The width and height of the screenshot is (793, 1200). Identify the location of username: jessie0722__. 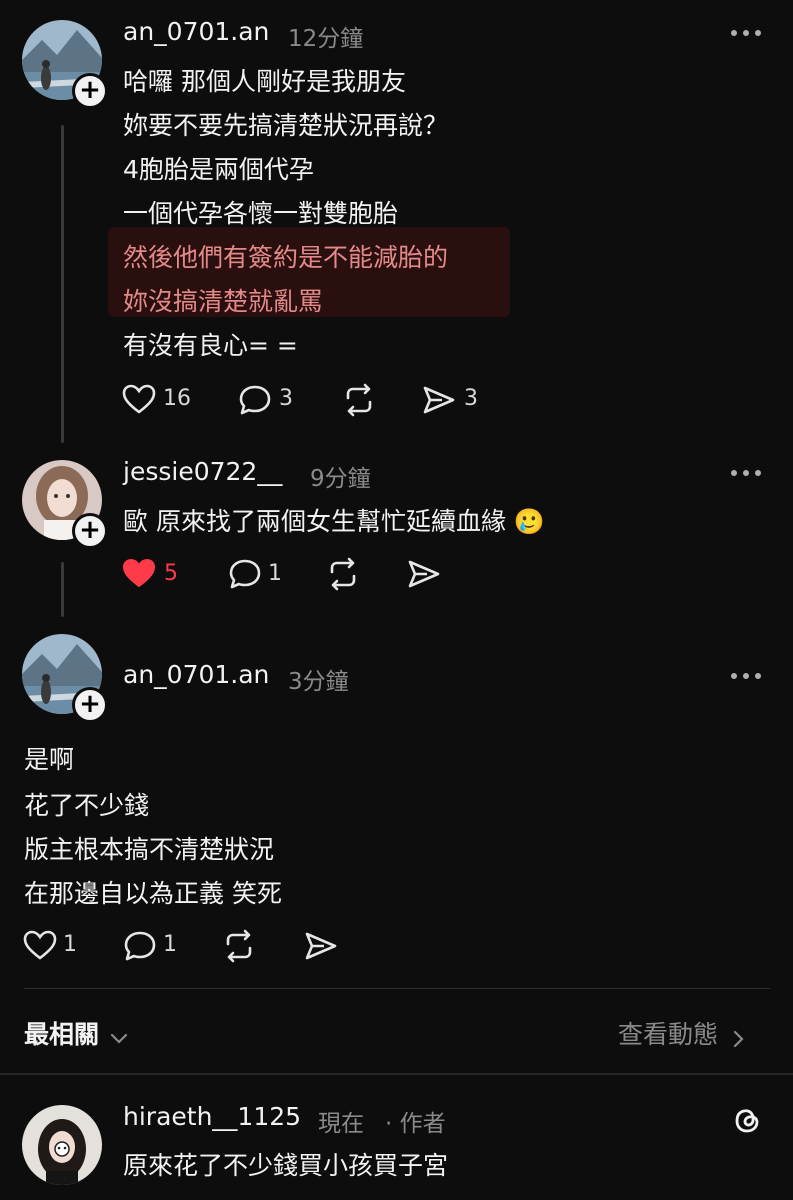
(202, 471).